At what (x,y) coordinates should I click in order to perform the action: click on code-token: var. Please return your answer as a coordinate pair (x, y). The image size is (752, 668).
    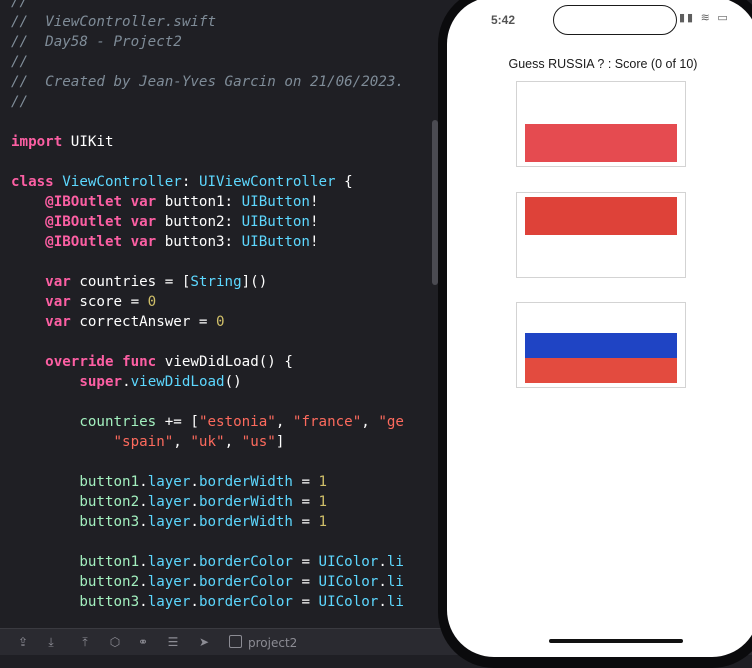
    Looking at the image, I should click on (143, 222).